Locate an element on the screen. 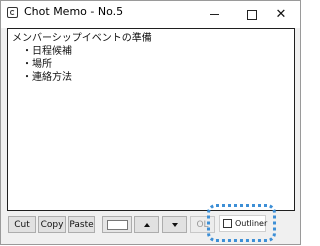  window-title: Chot Memo - No.5 is located at coordinates (74, 11).